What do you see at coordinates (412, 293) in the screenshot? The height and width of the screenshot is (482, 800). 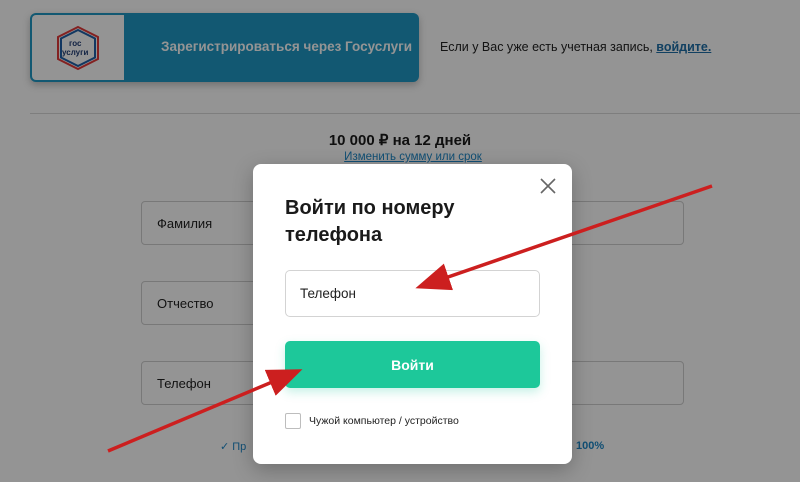 I see `phone-input` at bounding box center [412, 293].